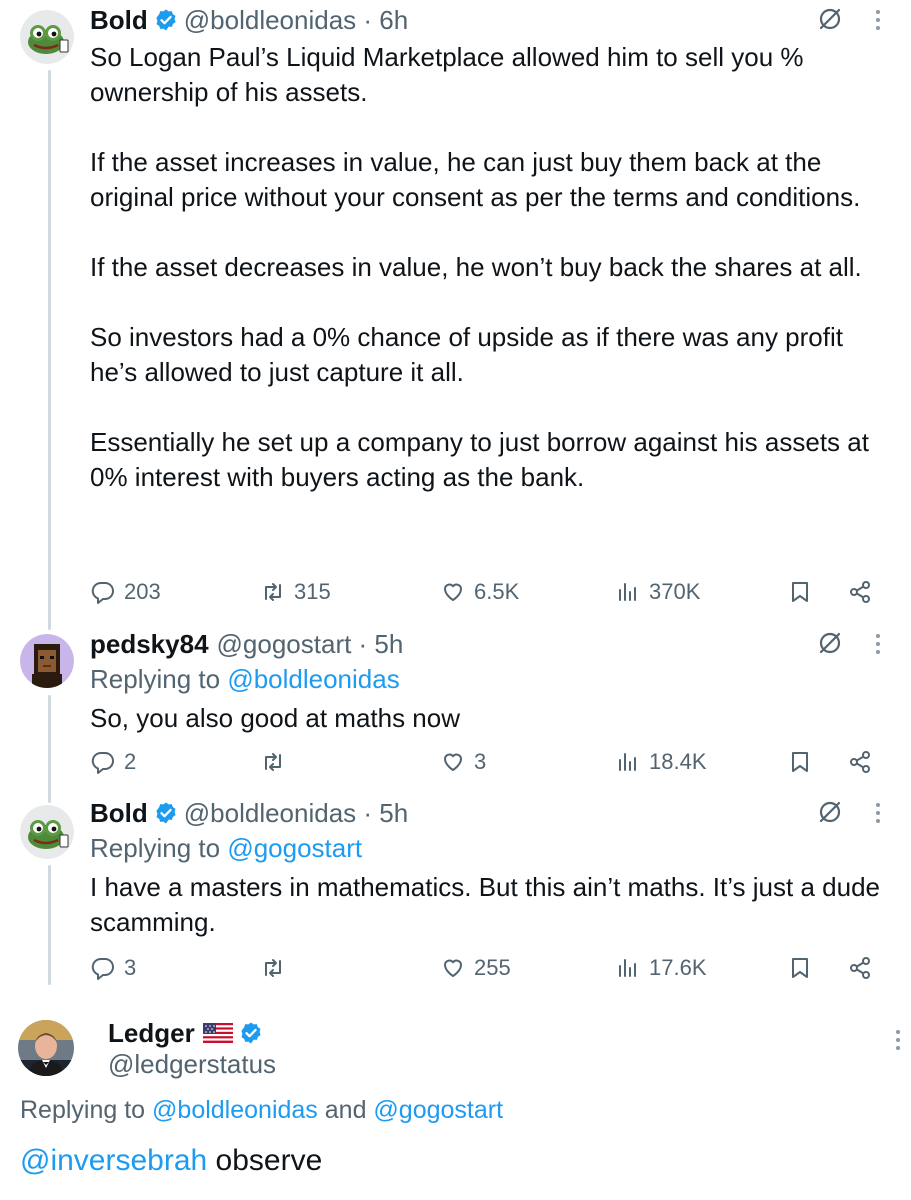 This screenshot has width=911, height=1200. What do you see at coordinates (490, 762) in the screenshot?
I see `tweet-actions: 2 3 18.4K` at bounding box center [490, 762].